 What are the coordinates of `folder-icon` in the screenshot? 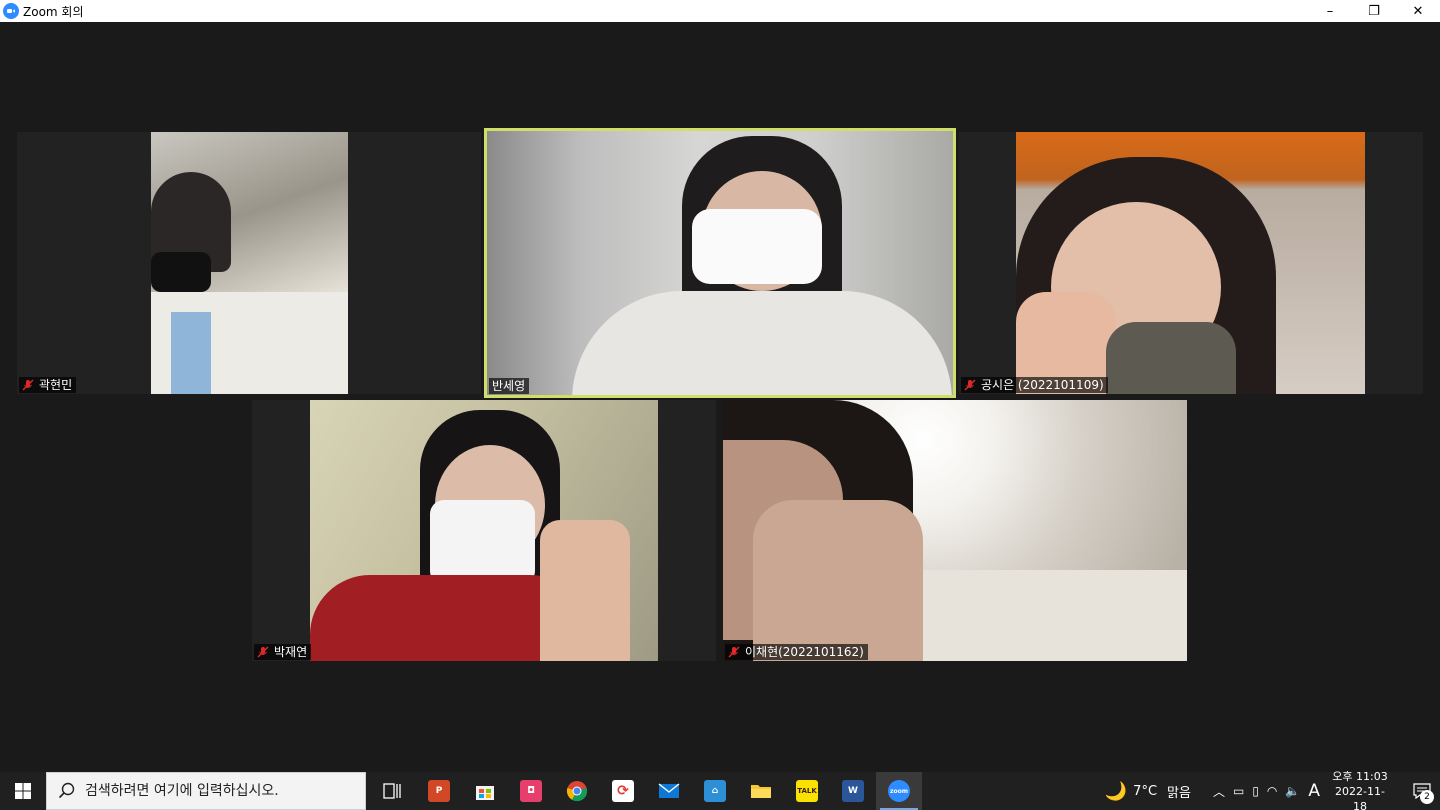 It's located at (761, 791).